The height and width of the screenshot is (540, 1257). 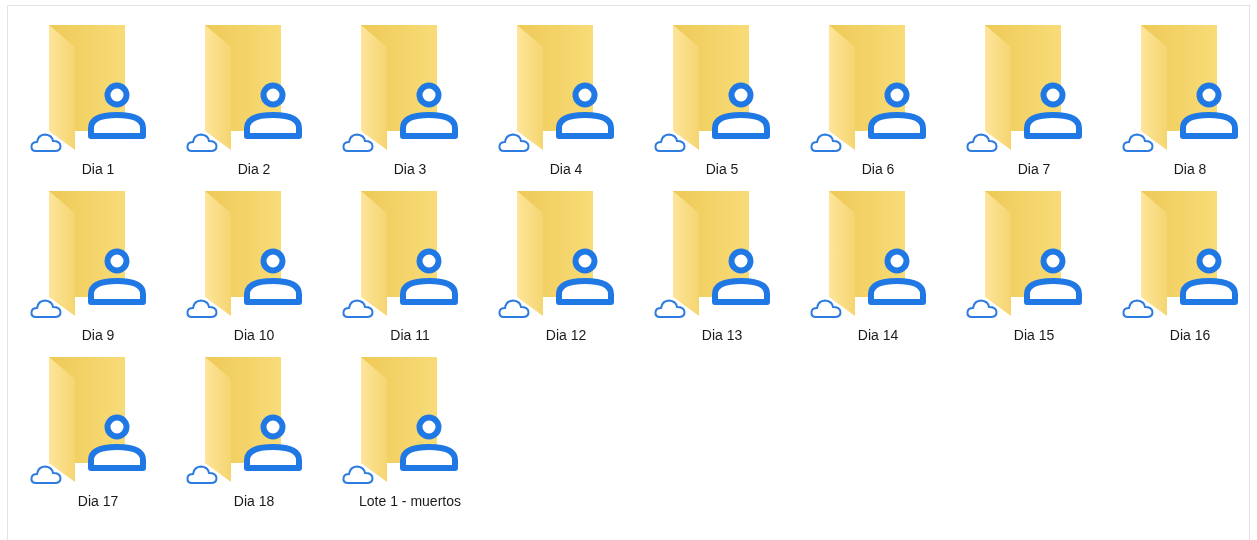 What do you see at coordinates (722, 169) in the screenshot?
I see `folder-label: Dia 5` at bounding box center [722, 169].